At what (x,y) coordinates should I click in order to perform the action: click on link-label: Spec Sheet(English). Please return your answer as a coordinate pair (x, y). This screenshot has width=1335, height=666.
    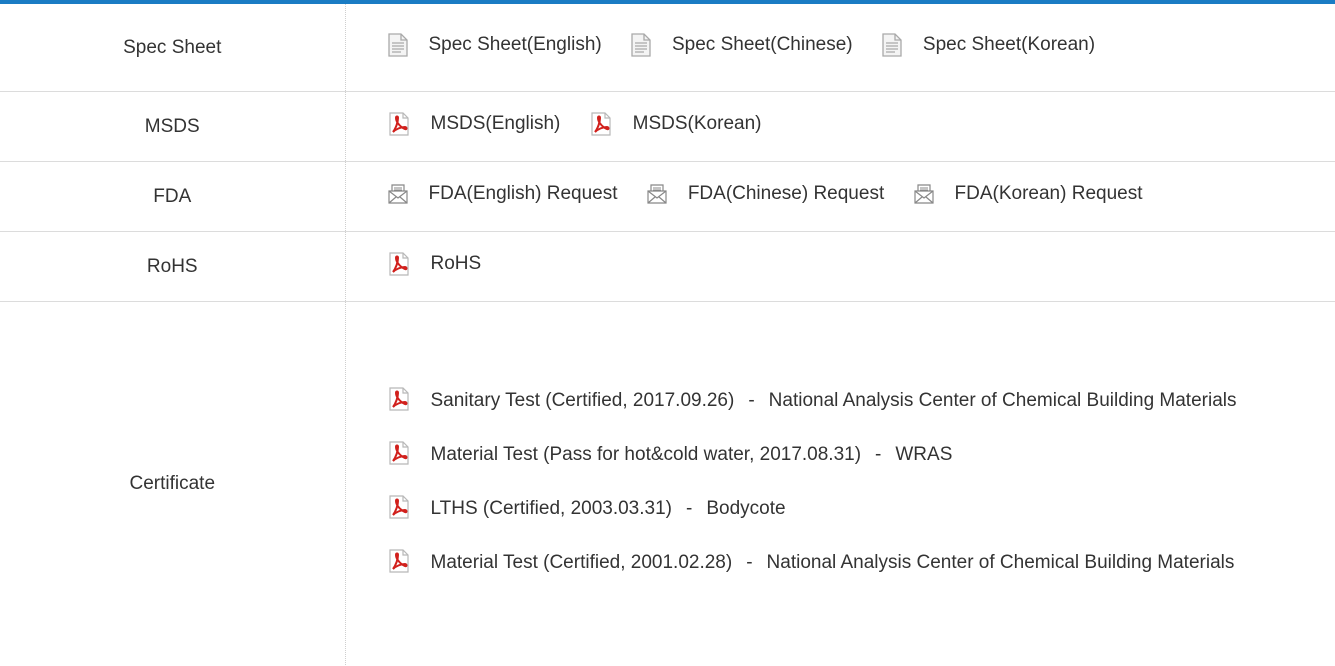
    Looking at the image, I should click on (515, 44).